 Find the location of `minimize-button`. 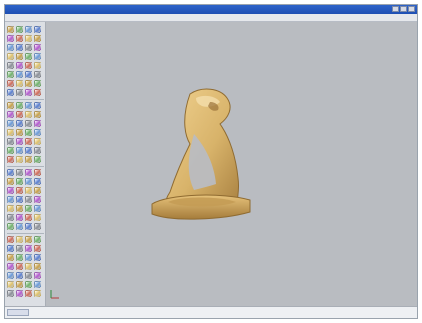

minimize-button is located at coordinates (395, 9).